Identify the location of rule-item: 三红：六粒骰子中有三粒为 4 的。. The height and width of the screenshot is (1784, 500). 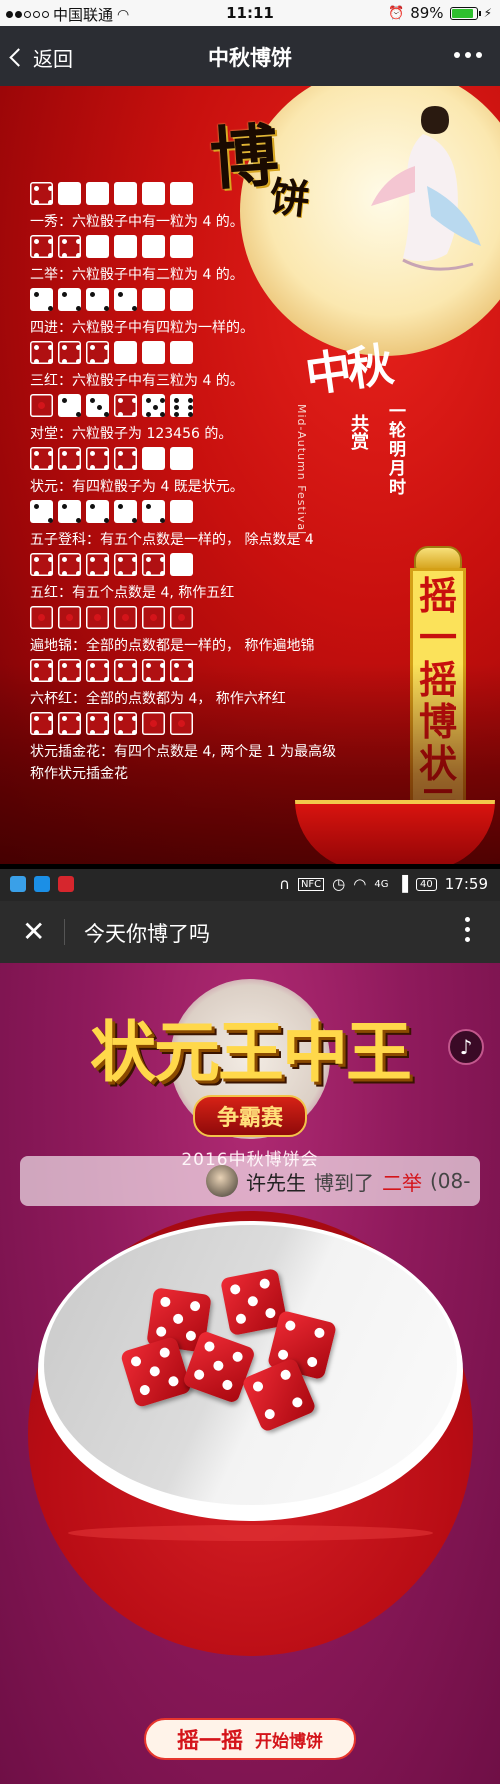
(200, 367).